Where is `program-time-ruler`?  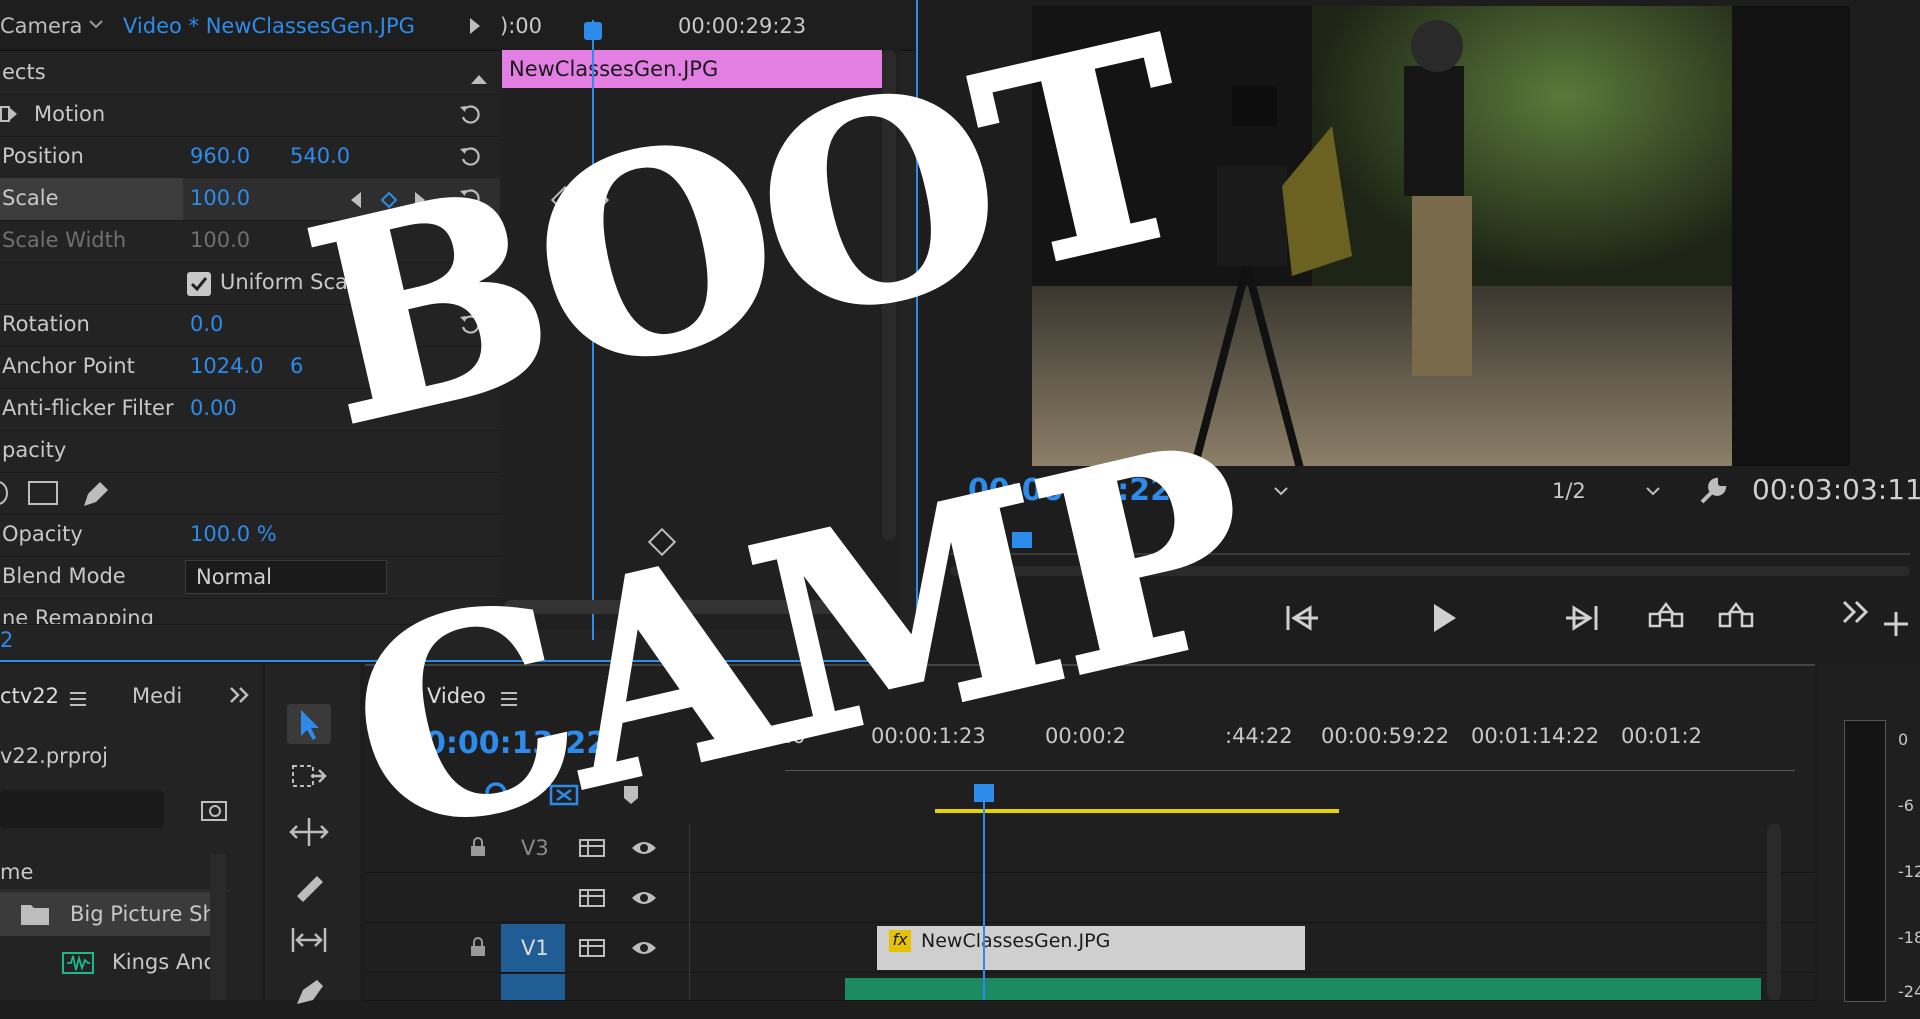 program-time-ruler is located at coordinates (1430, 547).